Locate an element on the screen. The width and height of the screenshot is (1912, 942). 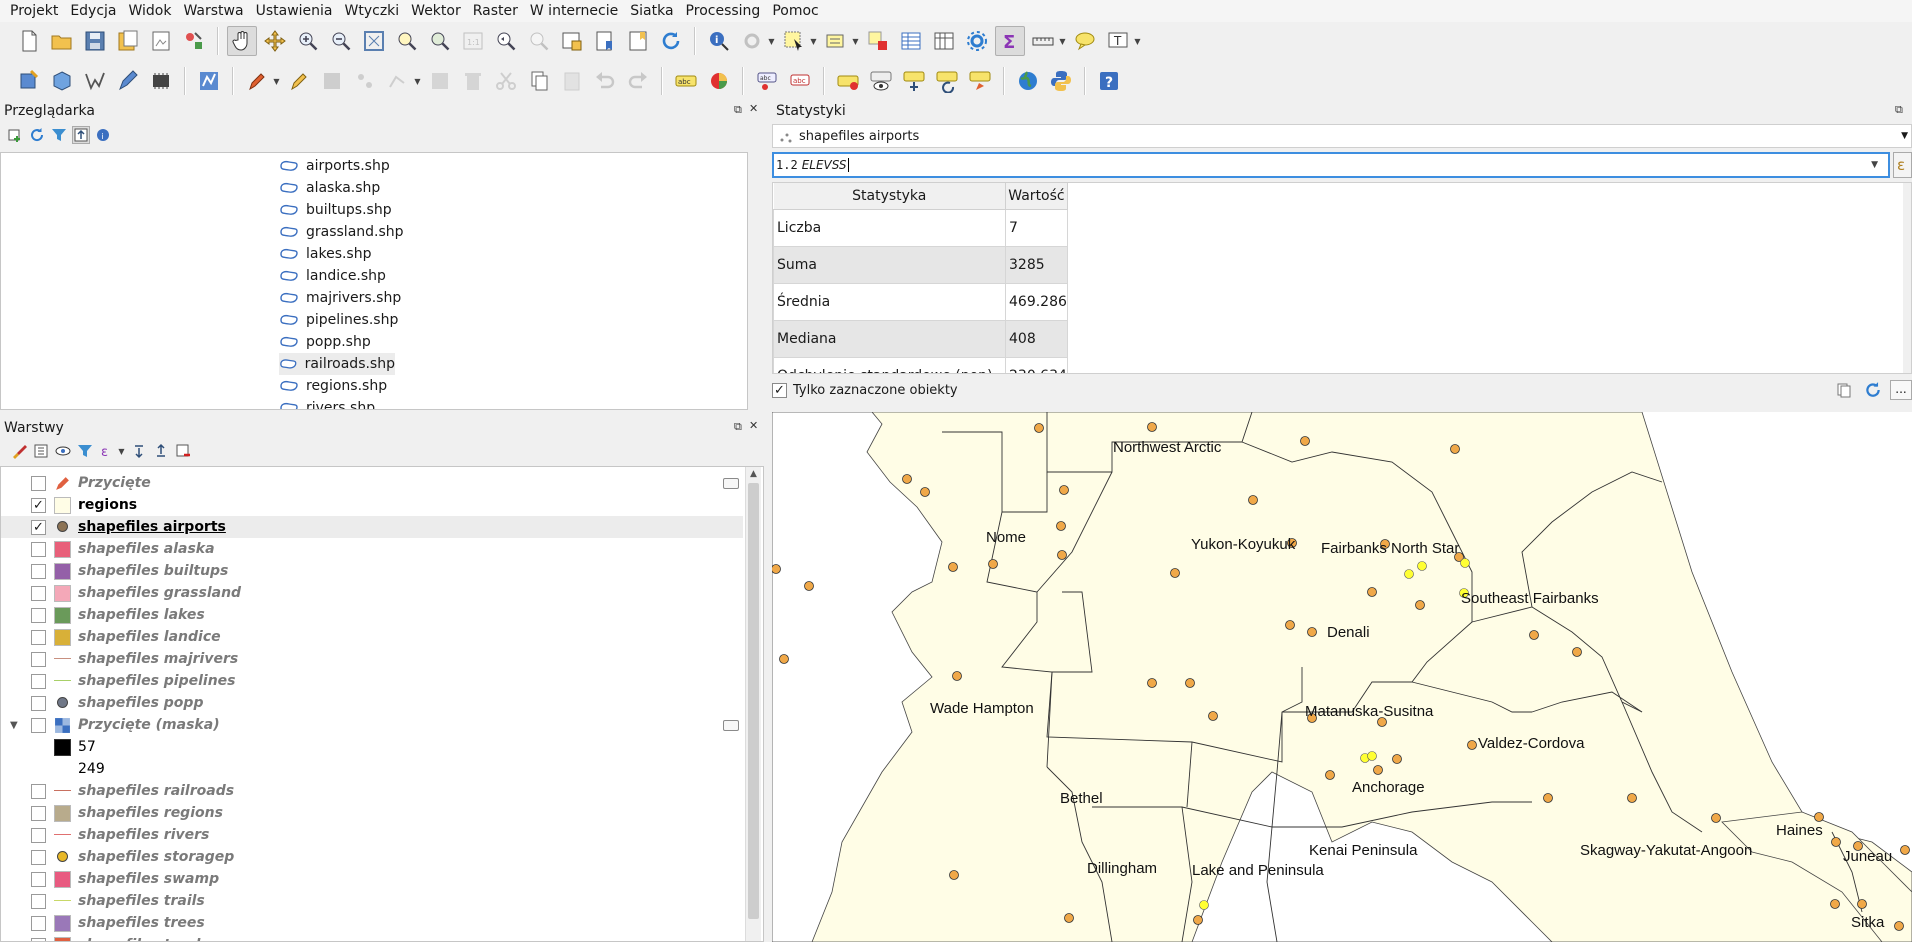
statistic-value-cell: 7 is located at coordinates (1036, 227).